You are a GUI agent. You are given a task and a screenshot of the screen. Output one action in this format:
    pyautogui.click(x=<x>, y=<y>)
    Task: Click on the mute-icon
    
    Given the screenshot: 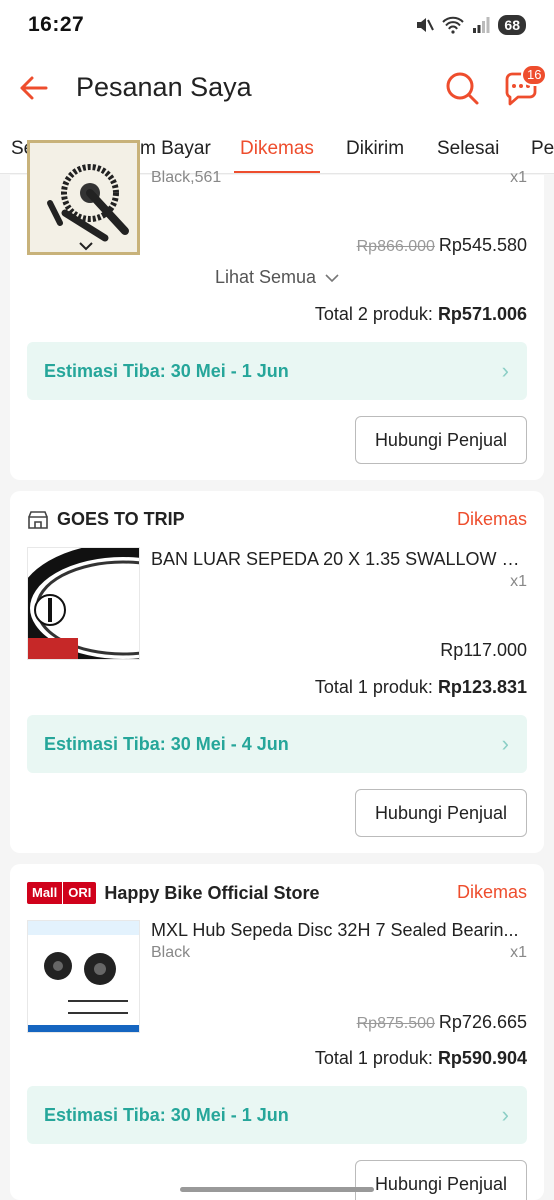 What is the action you would take?
    pyautogui.click(x=426, y=25)
    